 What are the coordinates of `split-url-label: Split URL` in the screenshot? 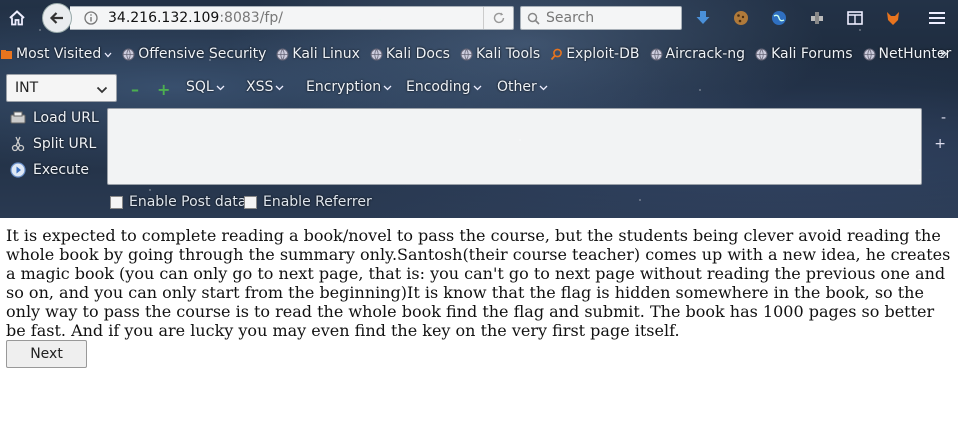 It's located at (65, 144).